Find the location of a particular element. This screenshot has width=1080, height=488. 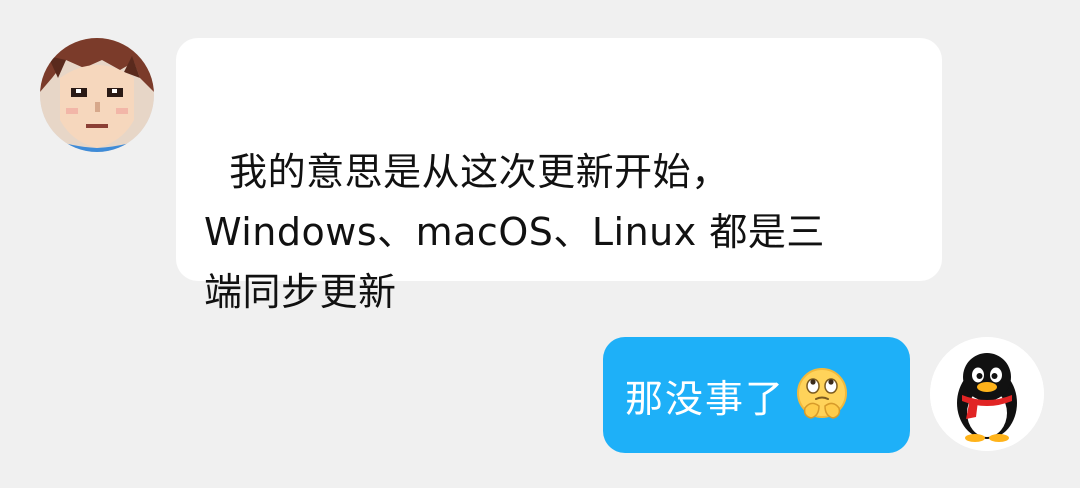

qq-penguin-avatar-icon is located at coordinates (987, 394).